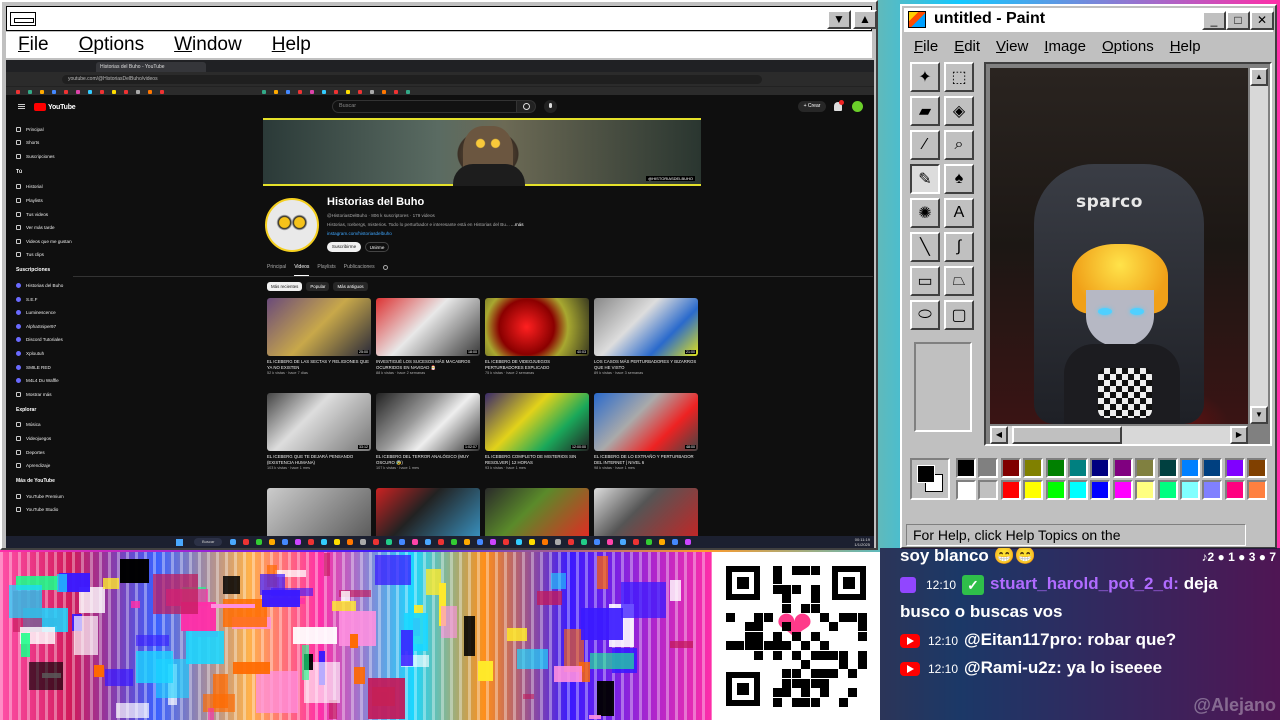 This screenshot has width=1280, height=720. Describe the element at coordinates (967, 46) in the screenshot. I see `paint-menu-edit: Edit` at that location.